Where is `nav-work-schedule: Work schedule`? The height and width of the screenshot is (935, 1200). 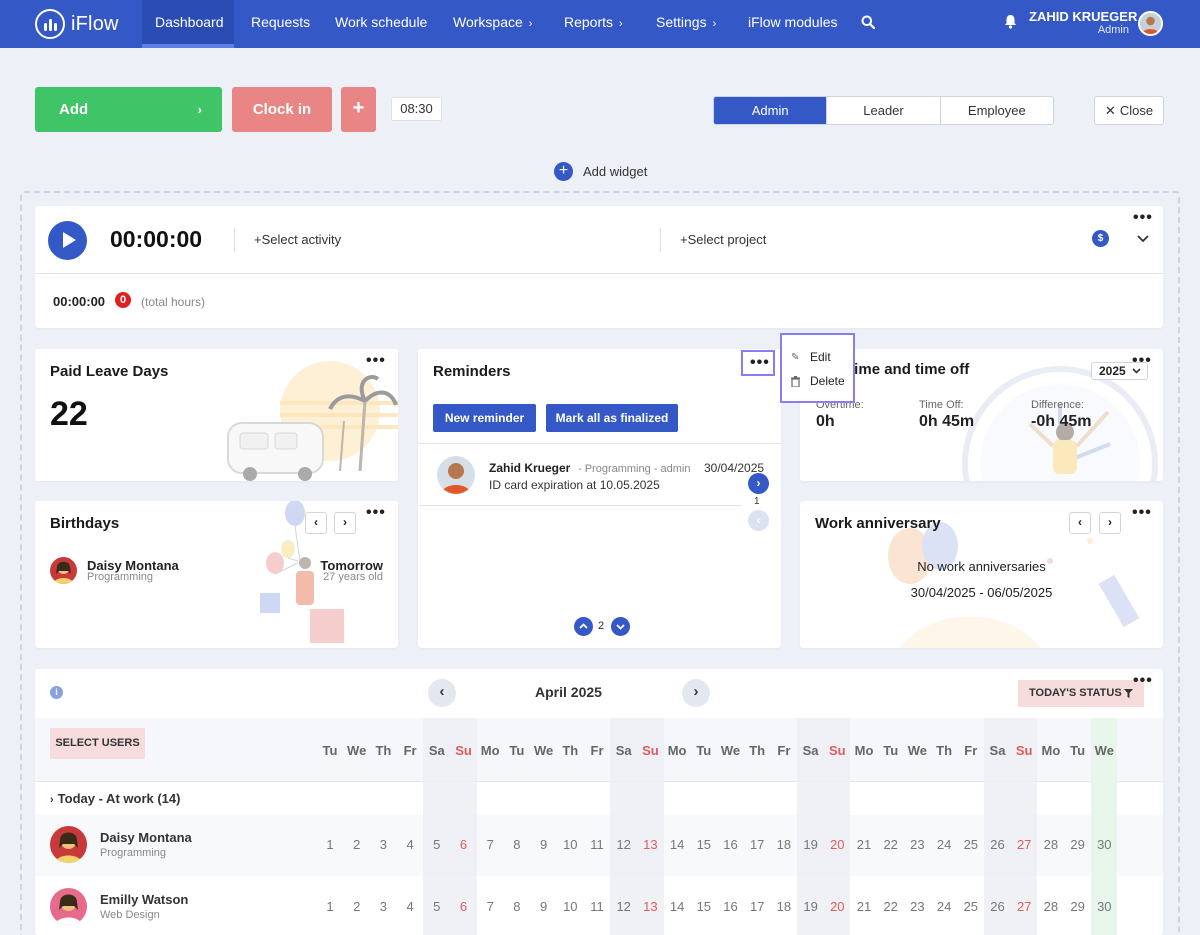
nav-work-schedule: Work schedule is located at coordinates (381, 24).